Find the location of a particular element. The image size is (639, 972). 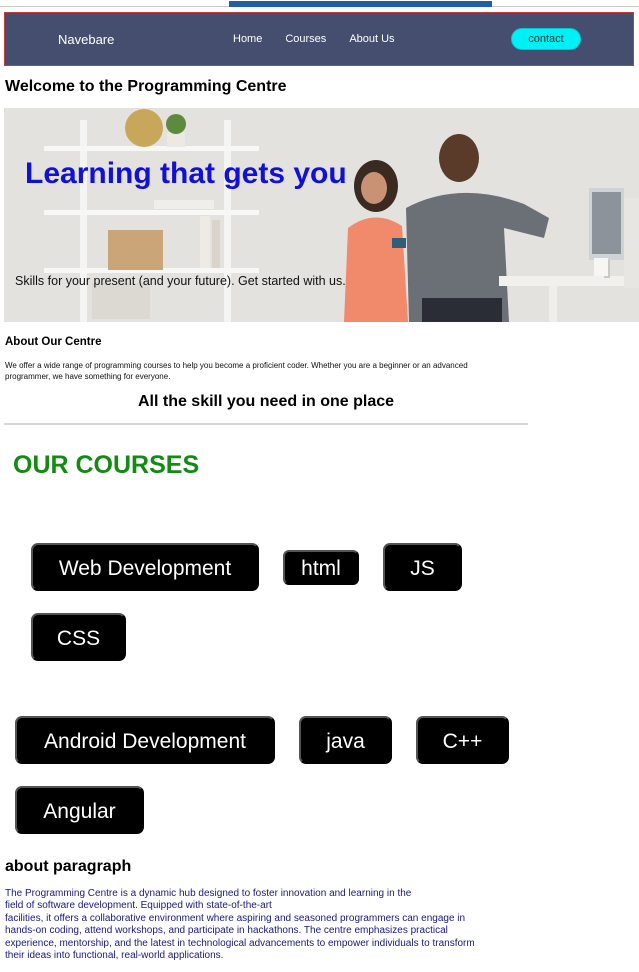

course-button-html: html is located at coordinates (321, 567).